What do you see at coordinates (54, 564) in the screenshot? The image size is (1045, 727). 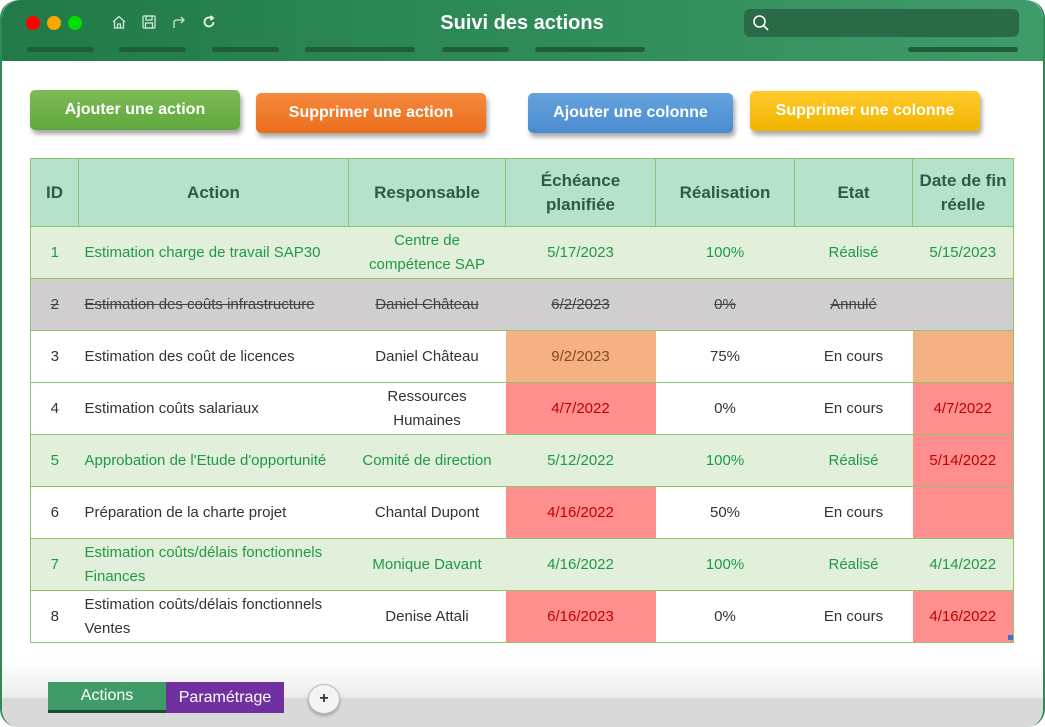 I see `cell-id: 7` at bounding box center [54, 564].